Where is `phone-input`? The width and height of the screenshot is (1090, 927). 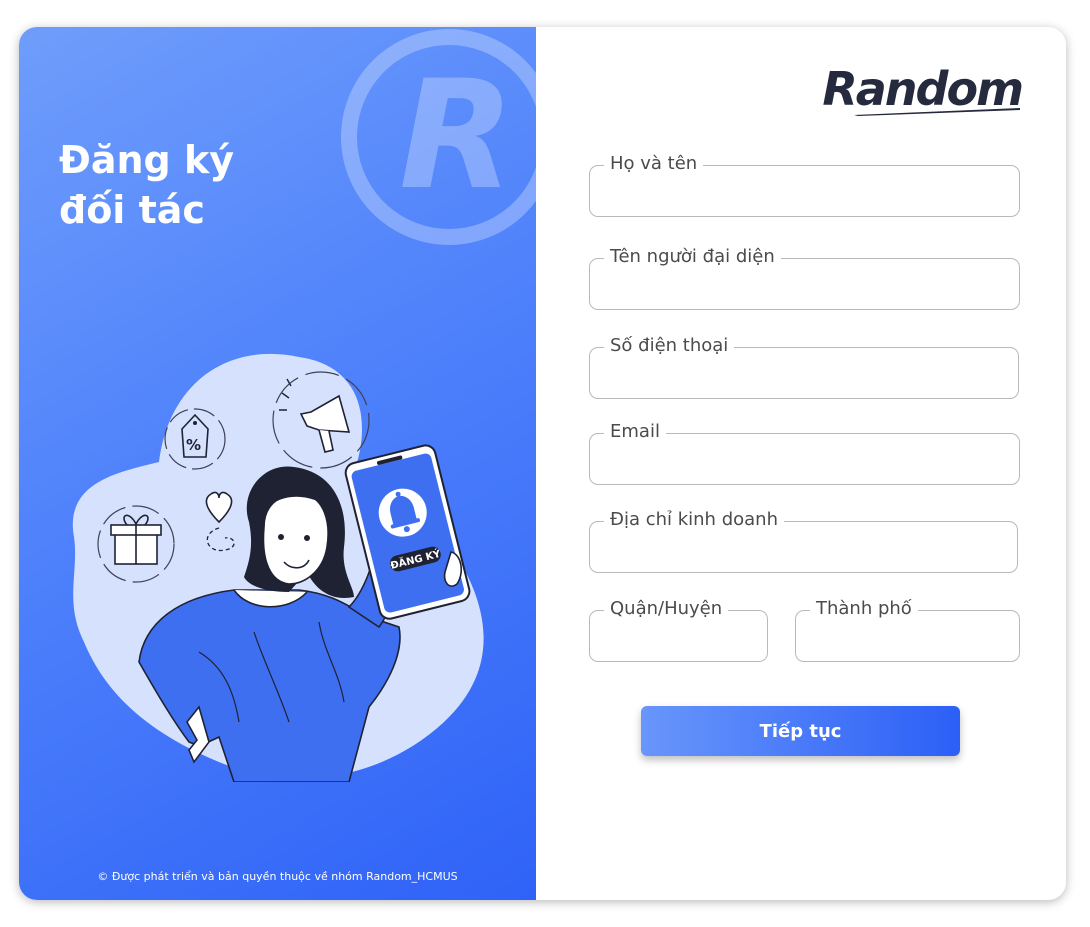 phone-input is located at coordinates (804, 375).